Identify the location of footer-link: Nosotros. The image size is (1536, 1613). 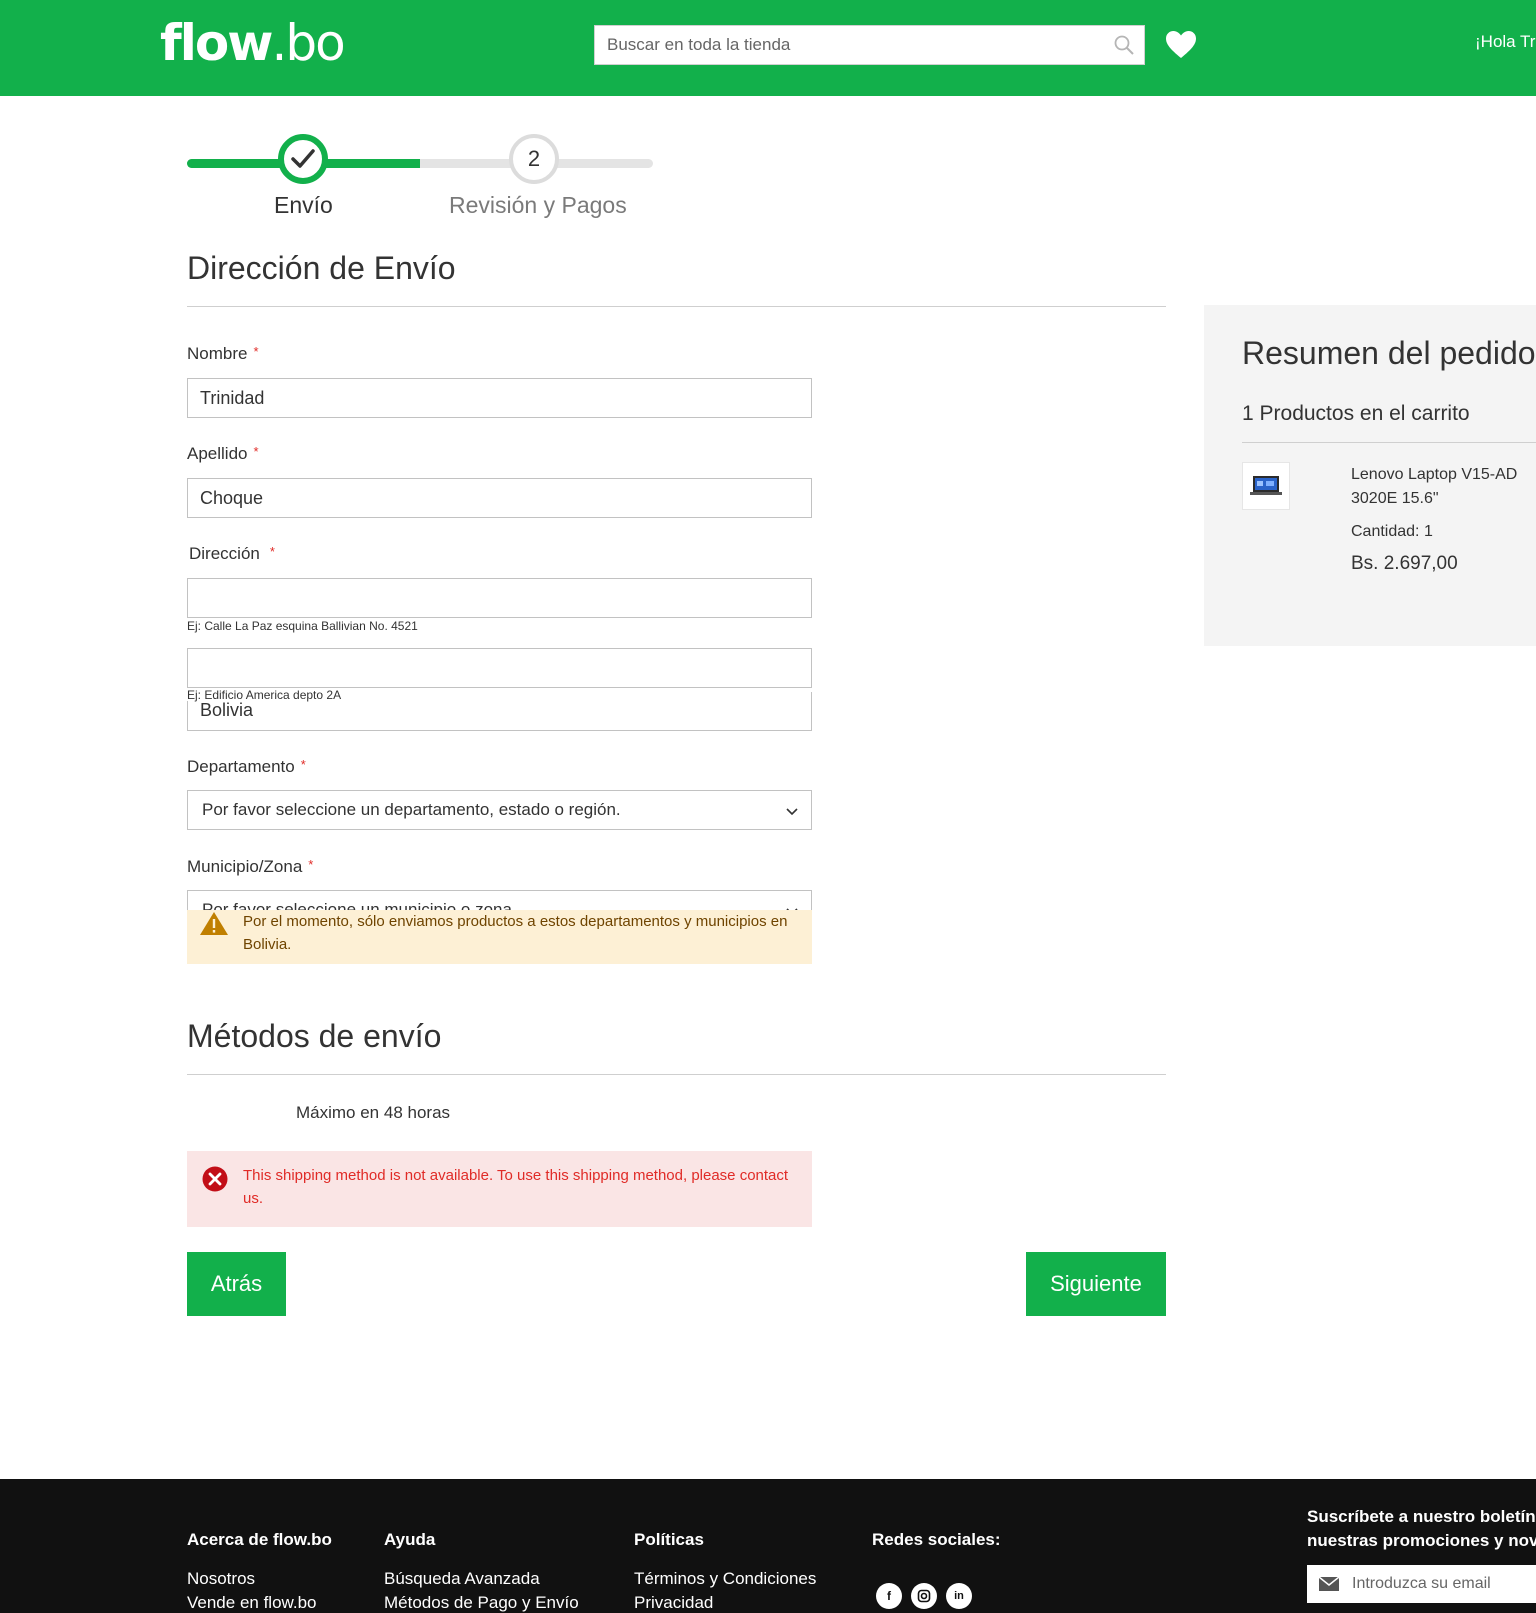
(221, 1579).